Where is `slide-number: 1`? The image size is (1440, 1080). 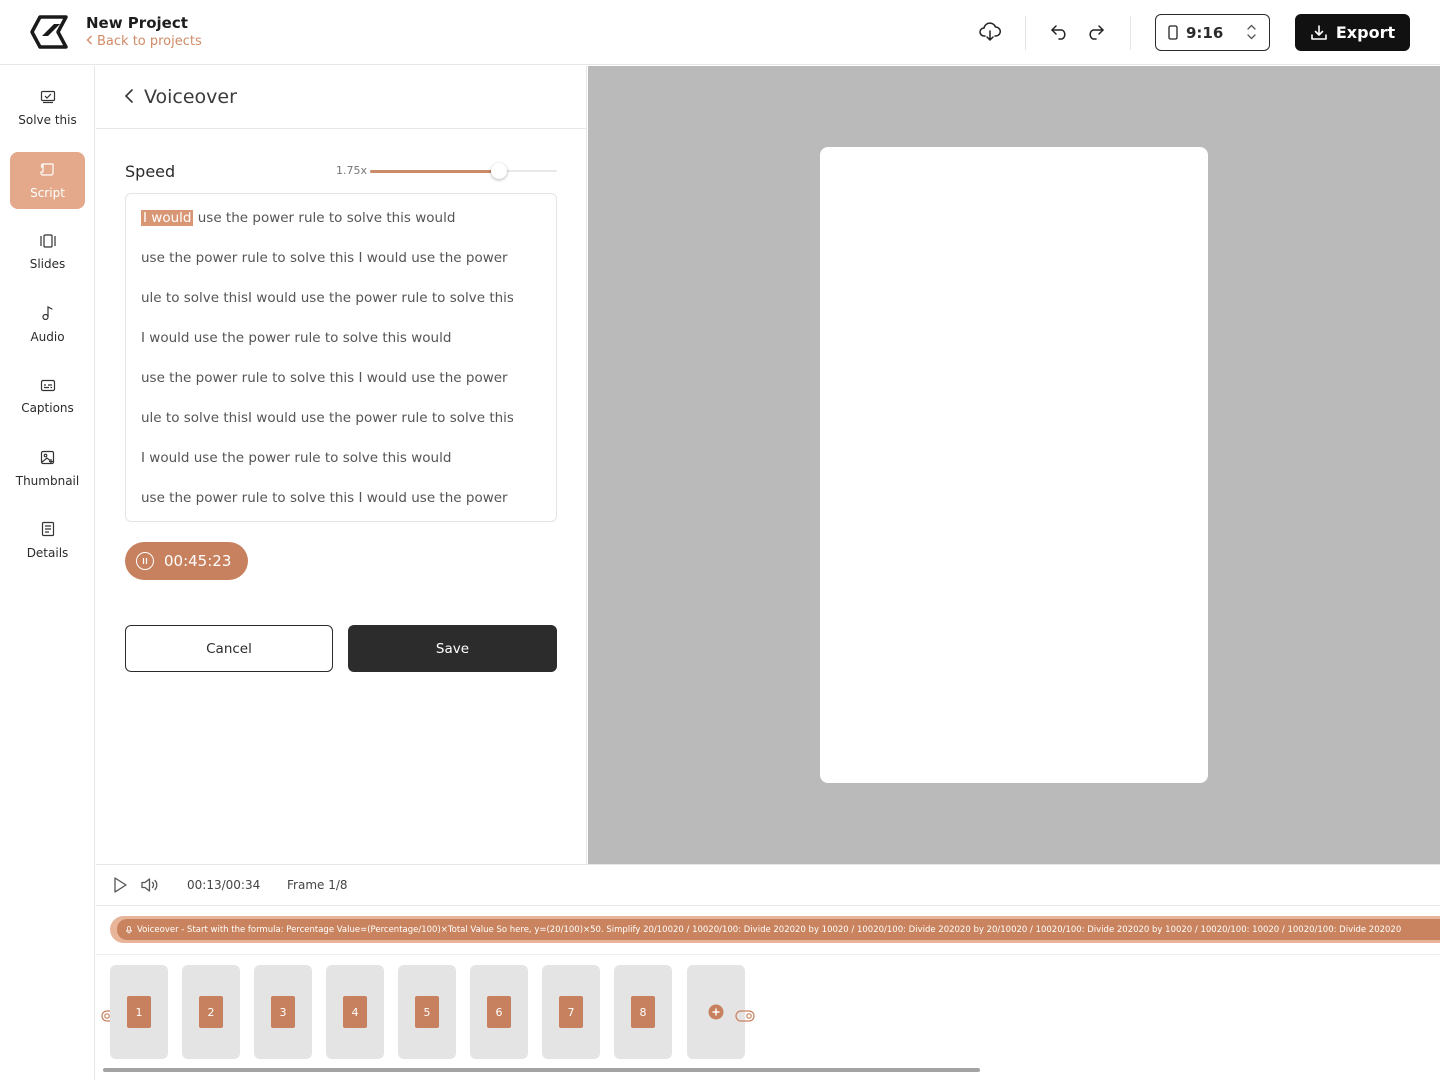
slide-number: 1 is located at coordinates (139, 1012).